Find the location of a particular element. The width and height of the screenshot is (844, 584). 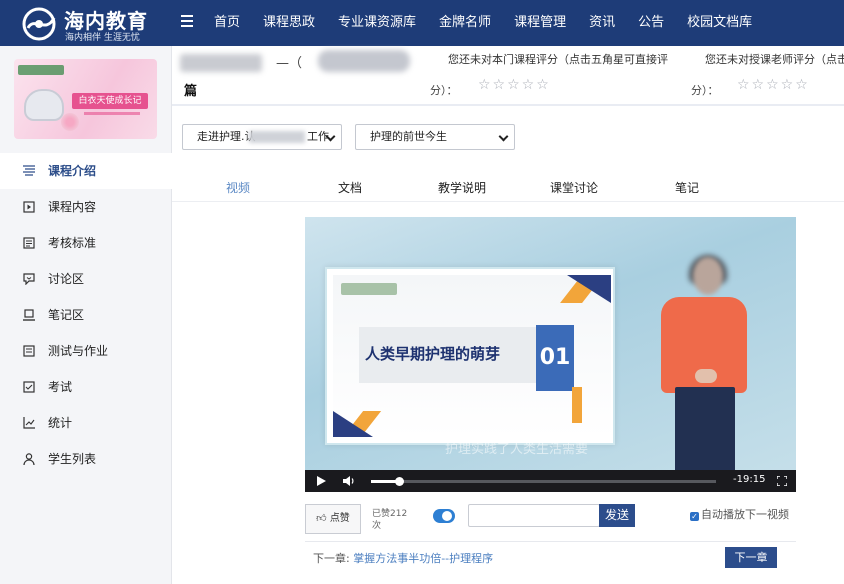

section-select-value: 护理的前世今生 is located at coordinates (408, 136).